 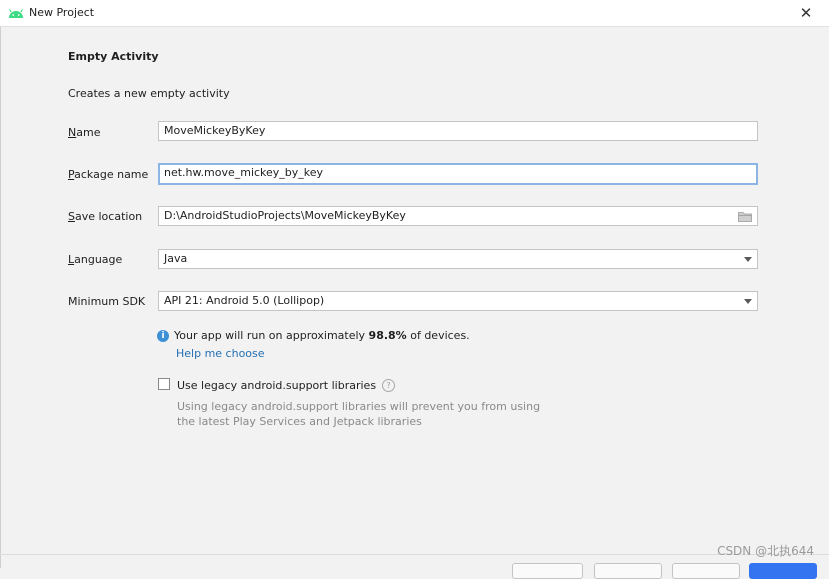 What do you see at coordinates (285, 215) in the screenshot?
I see `save-location-input-value: D:\AndroidStudioProjects\MoveMickeyByKey` at bounding box center [285, 215].